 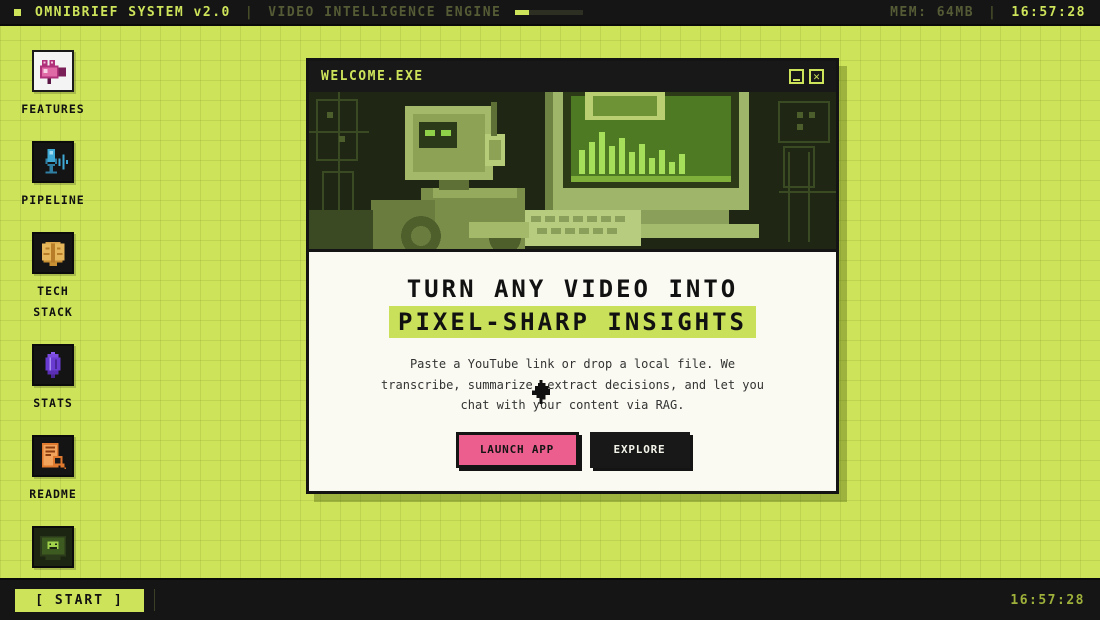 What do you see at coordinates (53, 494) in the screenshot?
I see `desktop-icon-label: README` at bounding box center [53, 494].